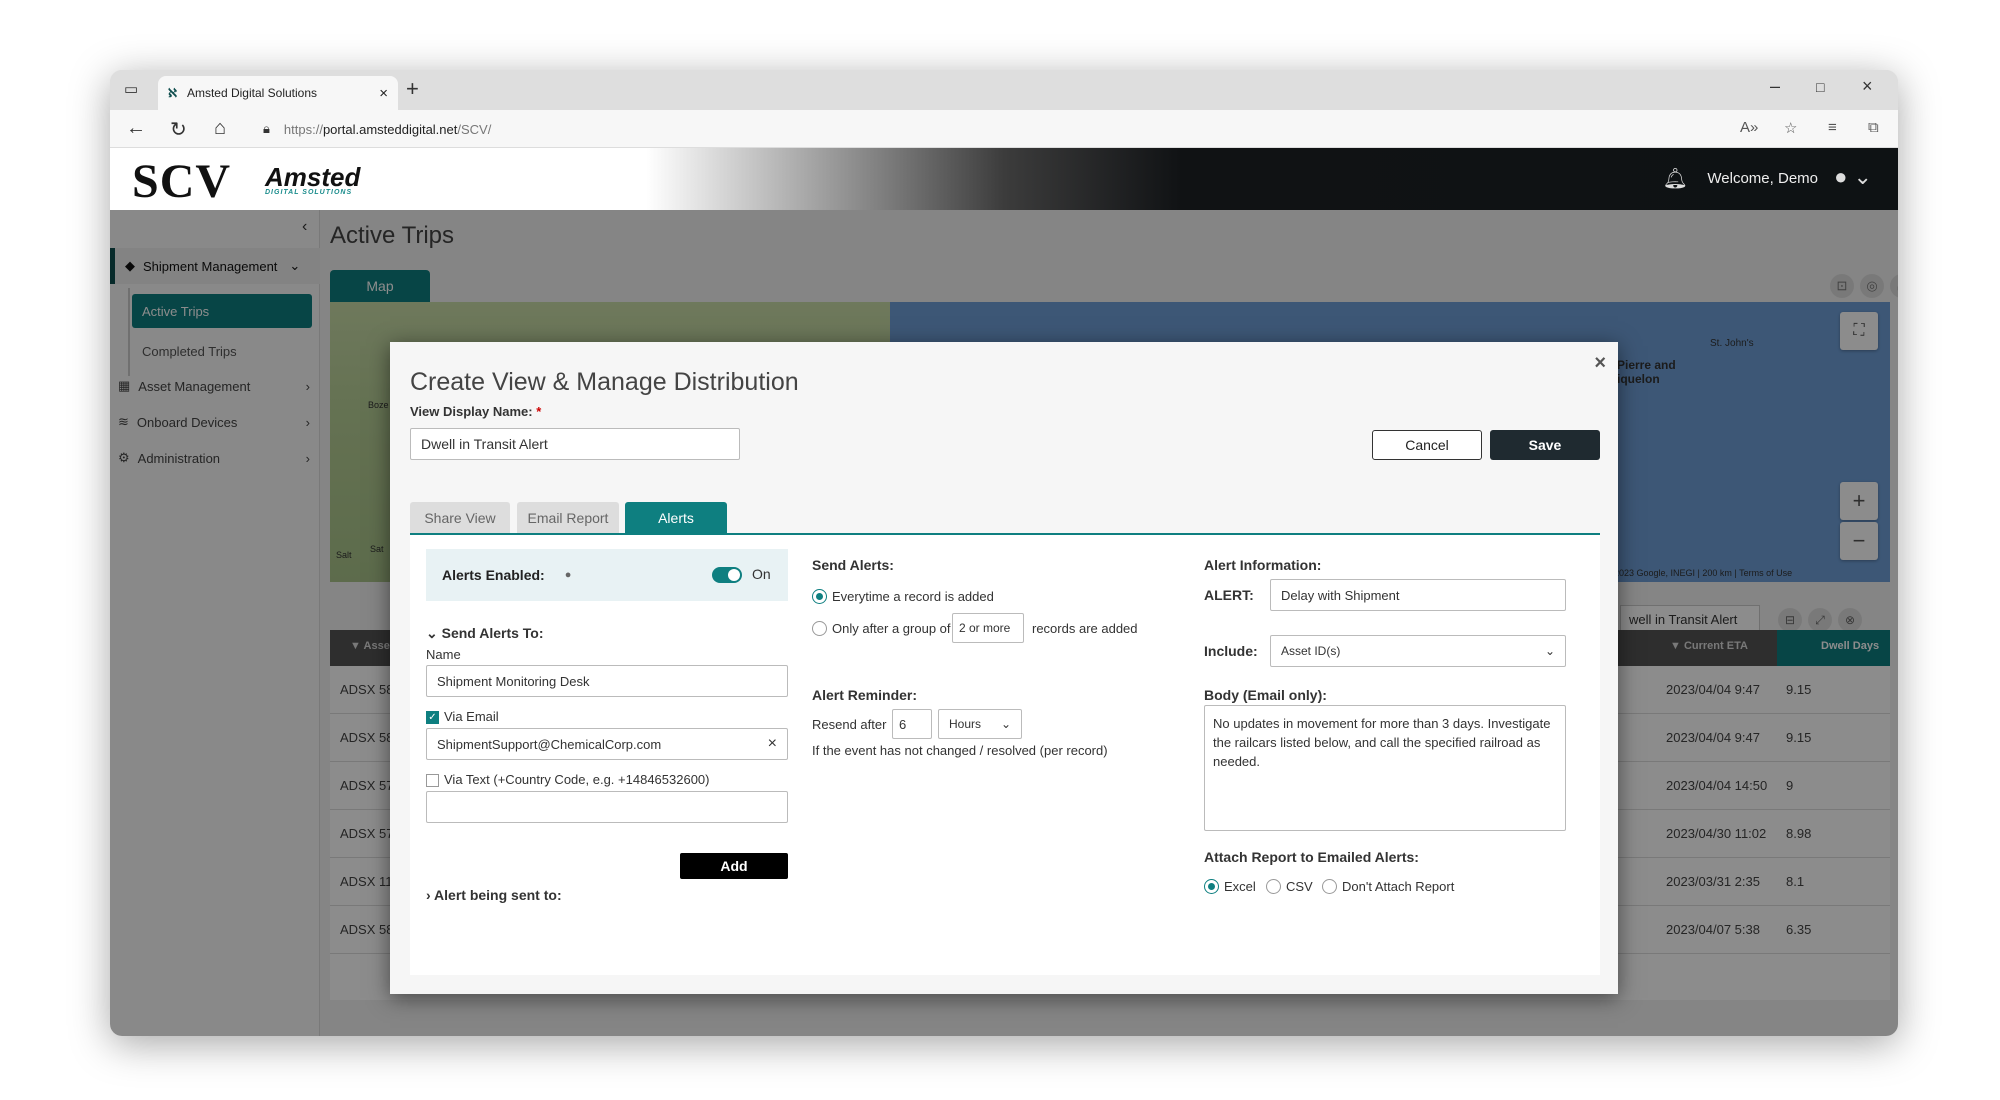 This screenshot has height=1100, width=2000. Describe the element at coordinates (1675, 178) in the screenshot. I see `bell-icon: 🔔︎` at that location.